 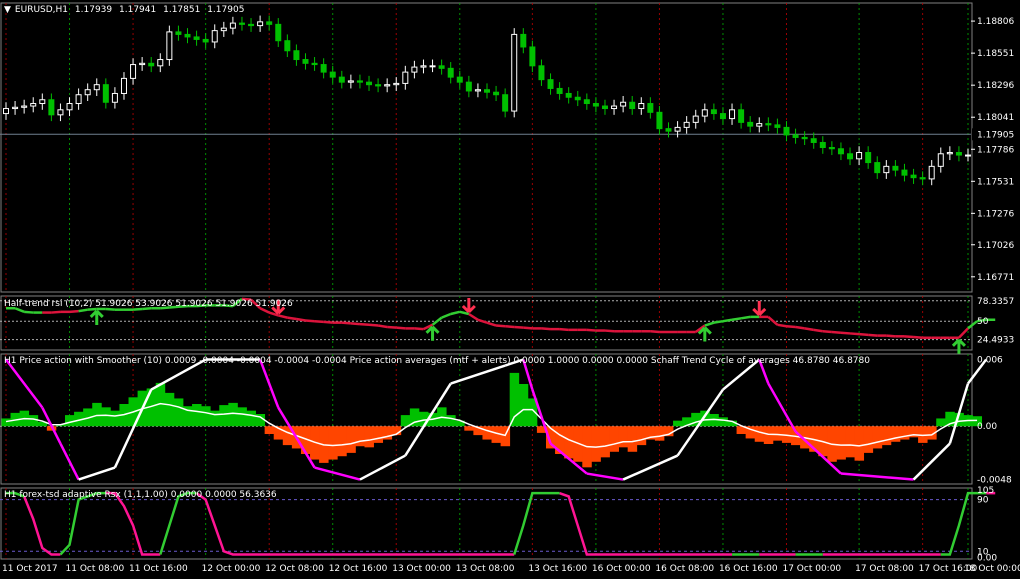 What do you see at coordinates (358, 569) in the screenshot?
I see `time-label: 12 Oct 16:00` at bounding box center [358, 569].